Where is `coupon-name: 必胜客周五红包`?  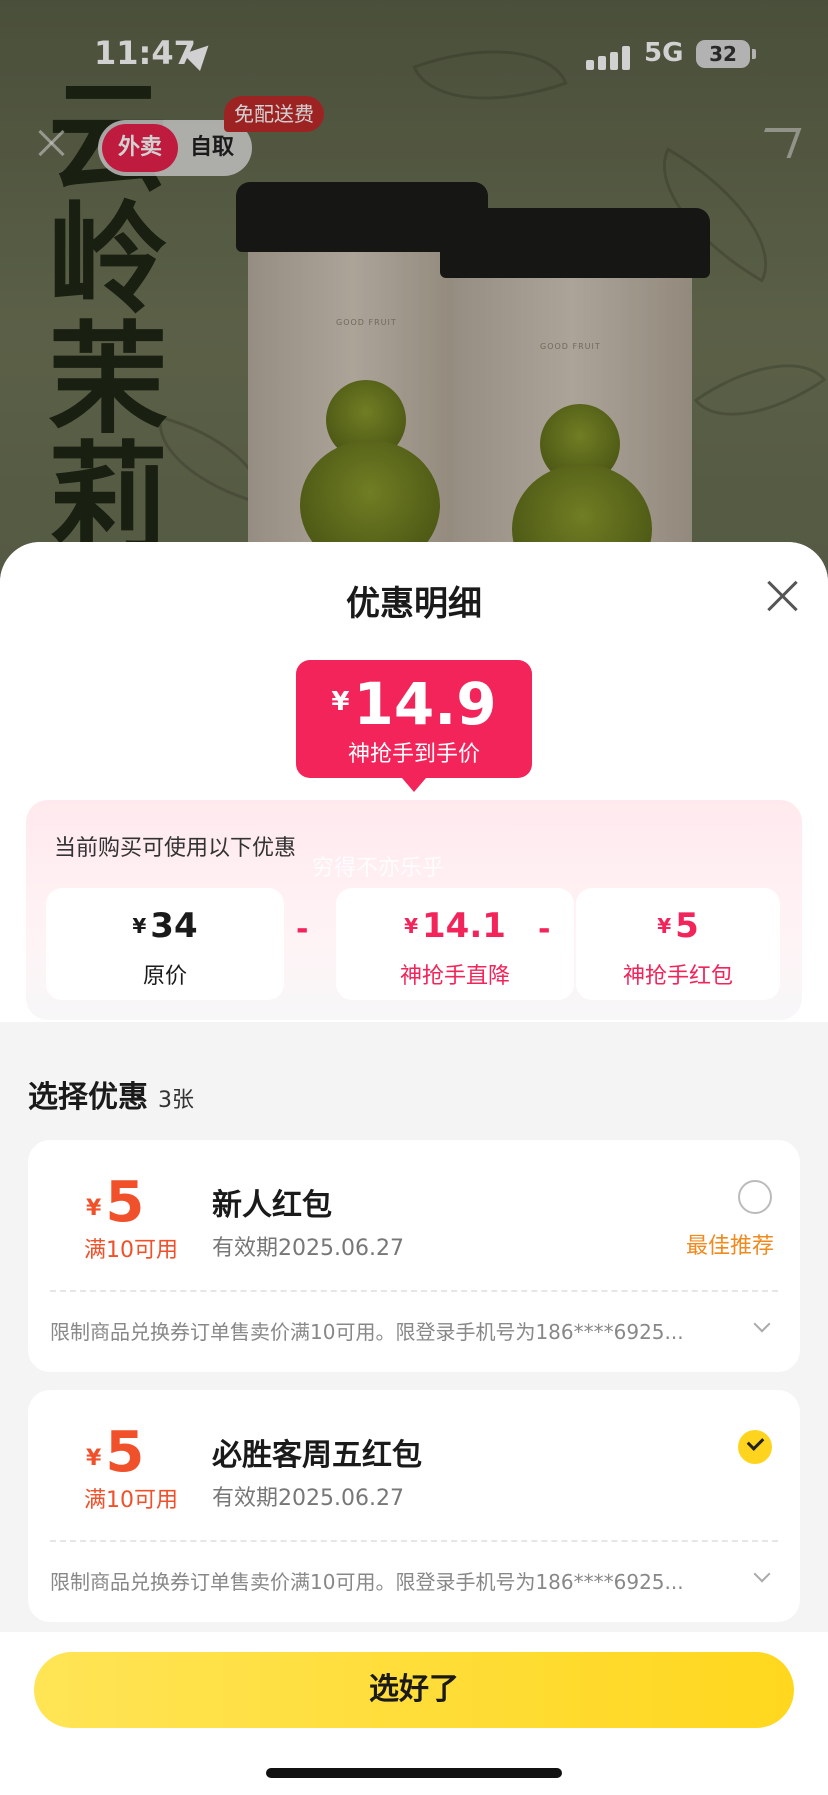 coupon-name: 必胜客周五红包 is located at coordinates (317, 1455).